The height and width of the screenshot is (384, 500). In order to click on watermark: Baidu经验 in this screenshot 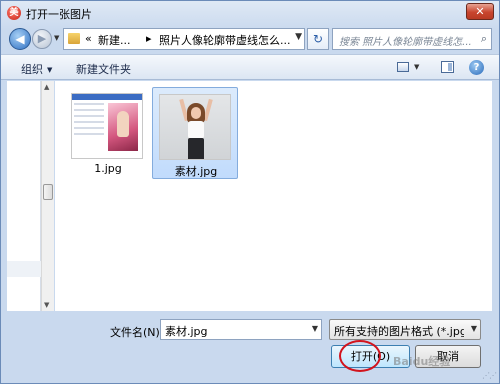, I will do `click(422, 361)`.